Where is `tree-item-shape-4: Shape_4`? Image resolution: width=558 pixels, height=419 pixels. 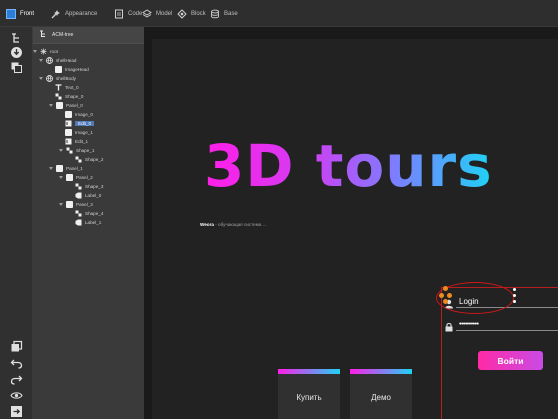
tree-item-shape-4: Shape_4 is located at coordinates (89, 213).